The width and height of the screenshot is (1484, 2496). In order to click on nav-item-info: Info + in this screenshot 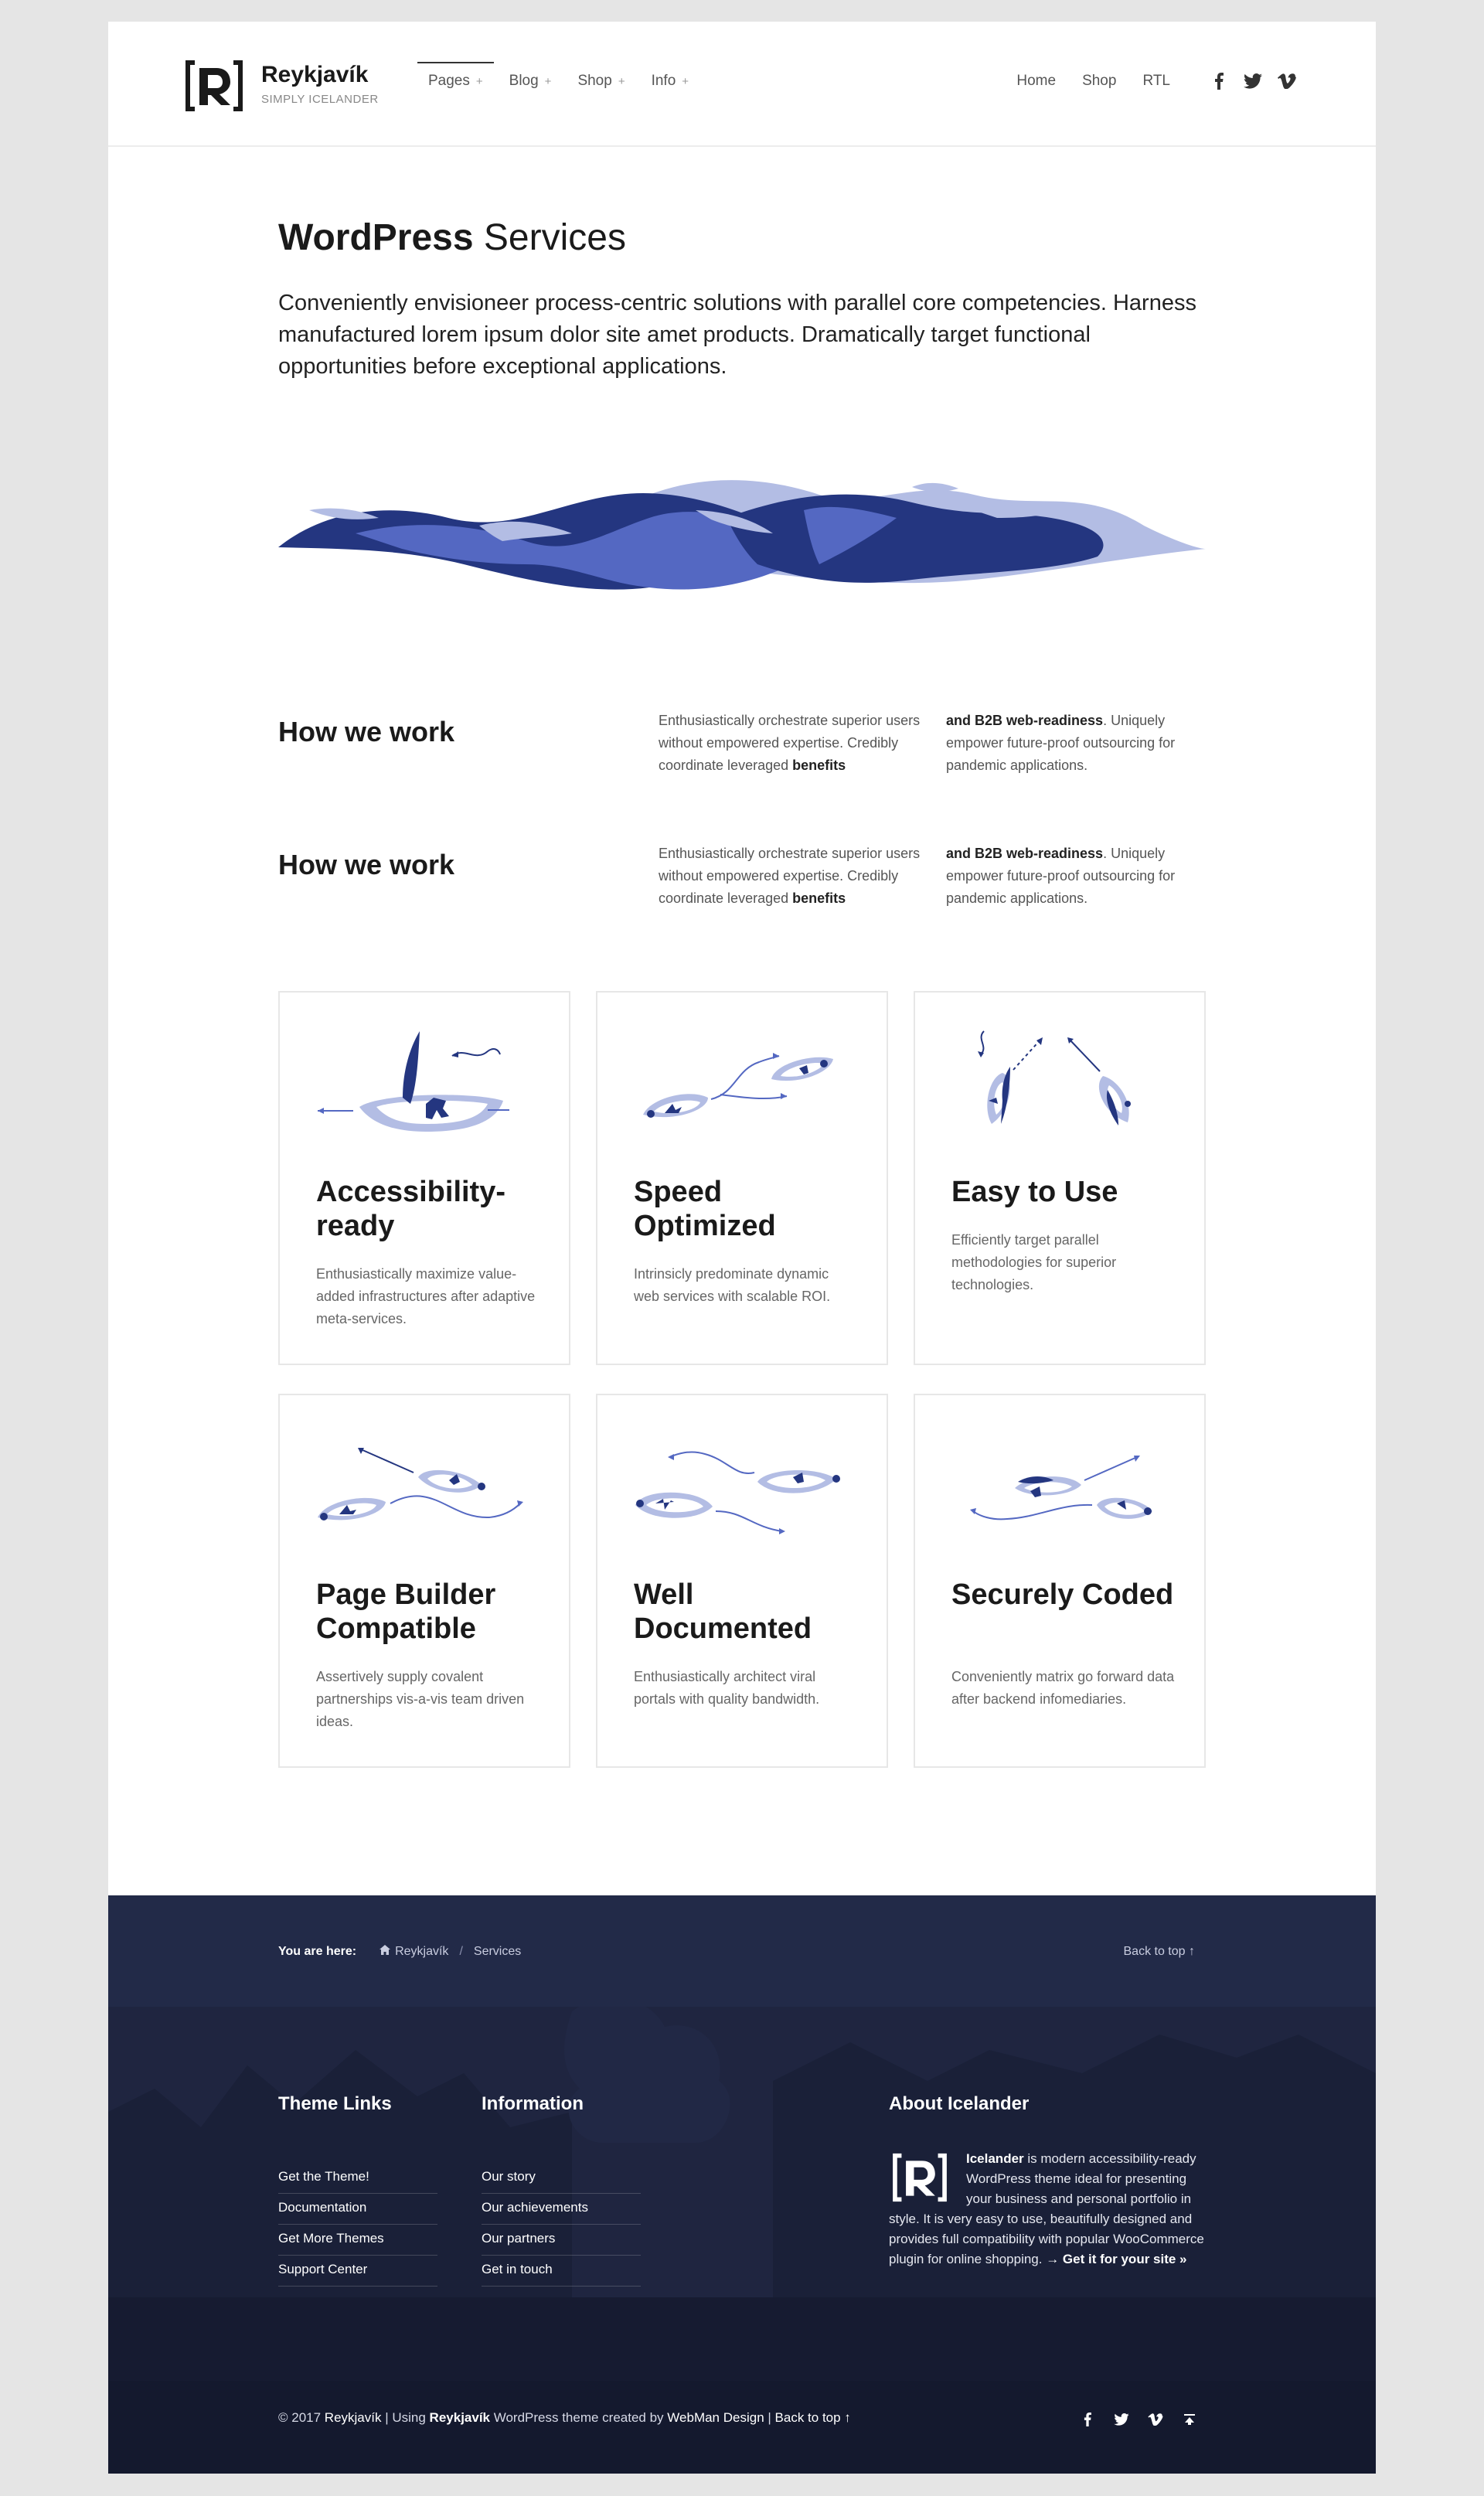, I will do `click(670, 81)`.